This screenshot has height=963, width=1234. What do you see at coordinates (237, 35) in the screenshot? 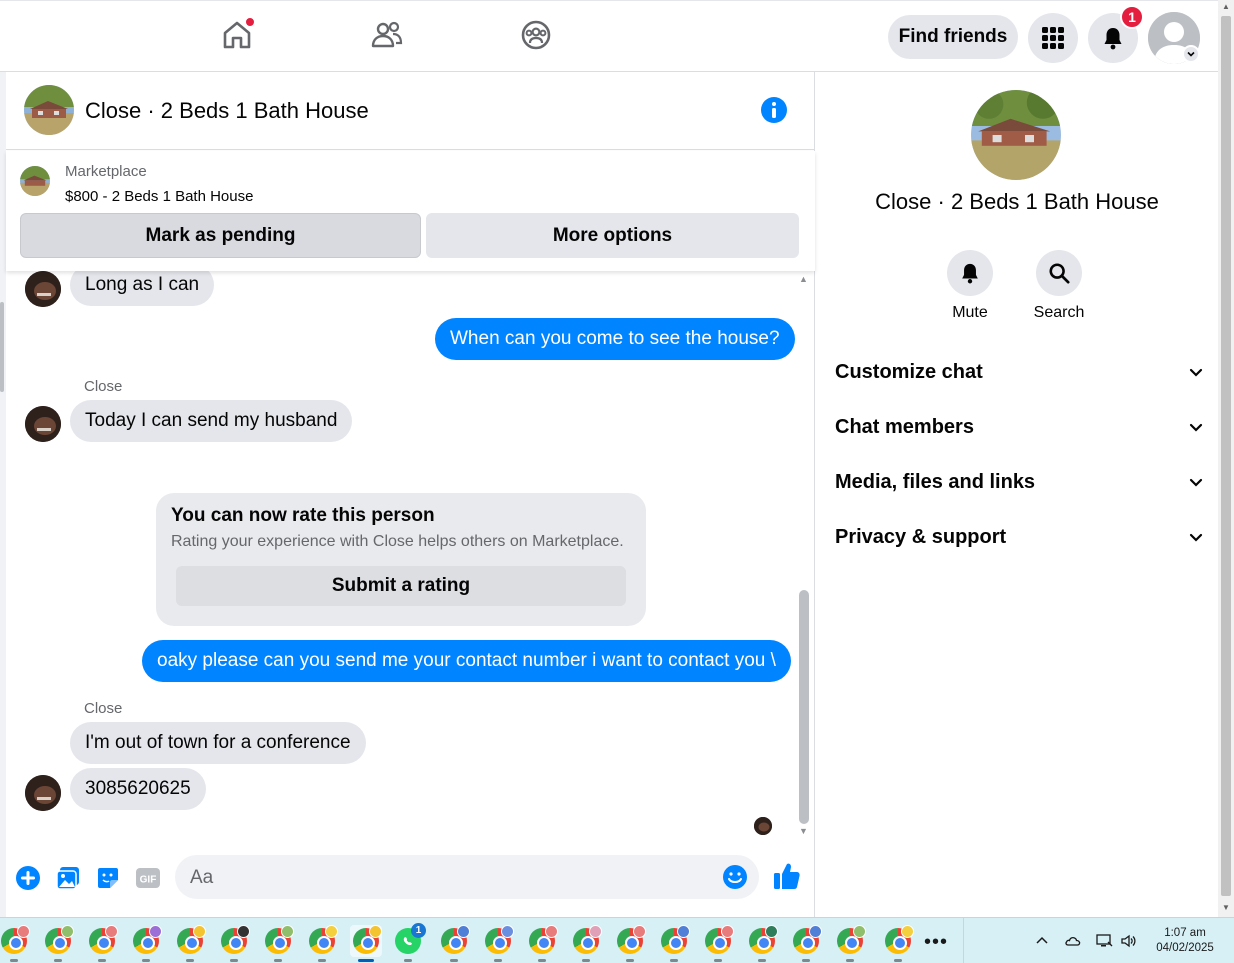
I see `home-icon` at bounding box center [237, 35].